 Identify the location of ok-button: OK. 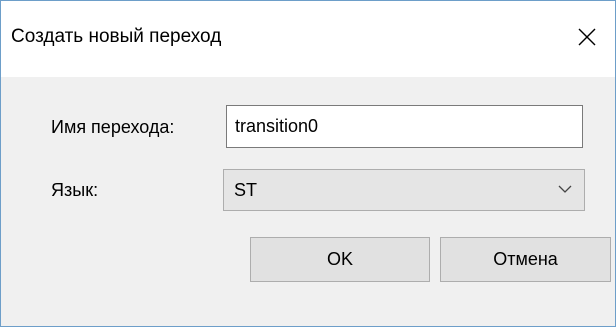
(340, 259).